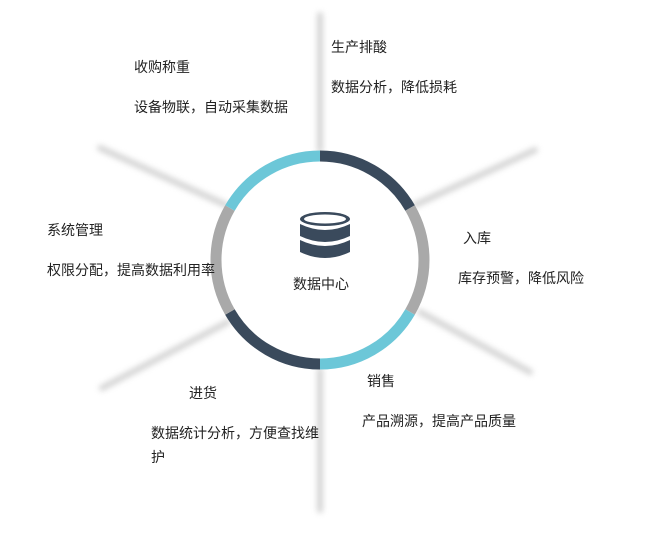 The height and width of the screenshot is (537, 659). Describe the element at coordinates (521, 279) in the screenshot. I see `section-storage-desc: 库存预警，降低风险` at that location.